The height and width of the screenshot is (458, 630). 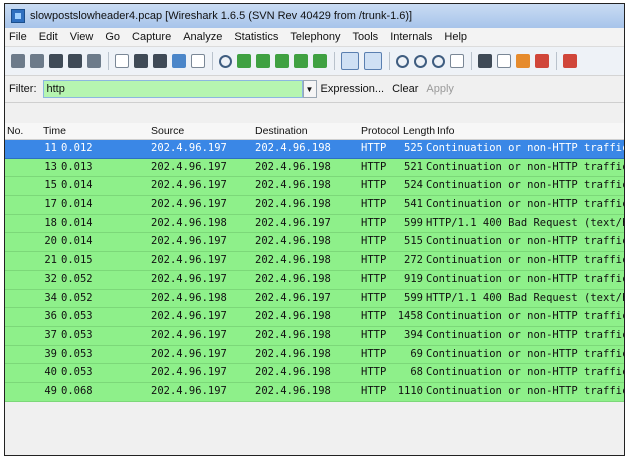 I want to click on display-filter-input, so click(x=172, y=89).